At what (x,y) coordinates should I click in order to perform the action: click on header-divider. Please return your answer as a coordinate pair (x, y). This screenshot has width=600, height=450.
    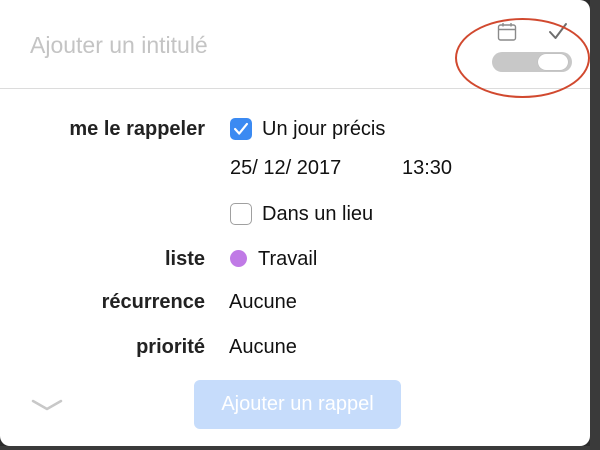
    Looking at the image, I should click on (295, 88).